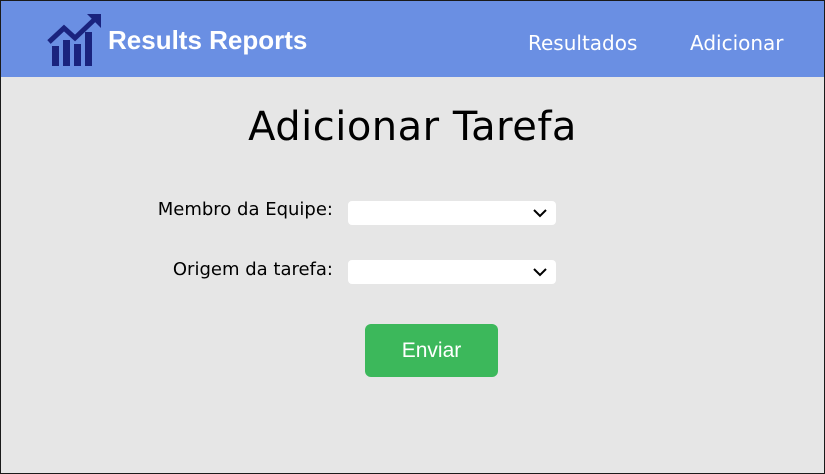  What do you see at coordinates (208, 40) in the screenshot?
I see `brand-title: Results Reports` at bounding box center [208, 40].